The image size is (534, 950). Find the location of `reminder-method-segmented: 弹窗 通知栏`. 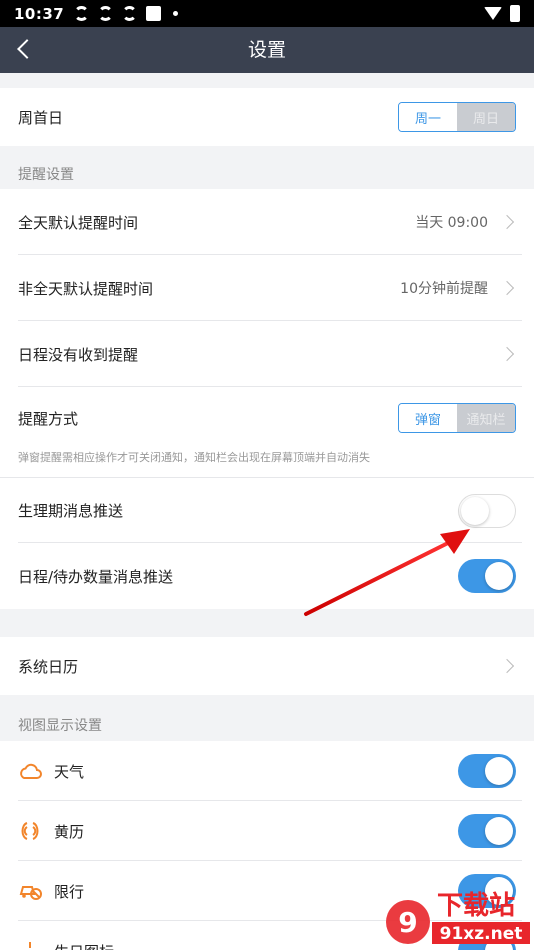

reminder-method-segmented: 弹窗 通知栏 is located at coordinates (457, 418).